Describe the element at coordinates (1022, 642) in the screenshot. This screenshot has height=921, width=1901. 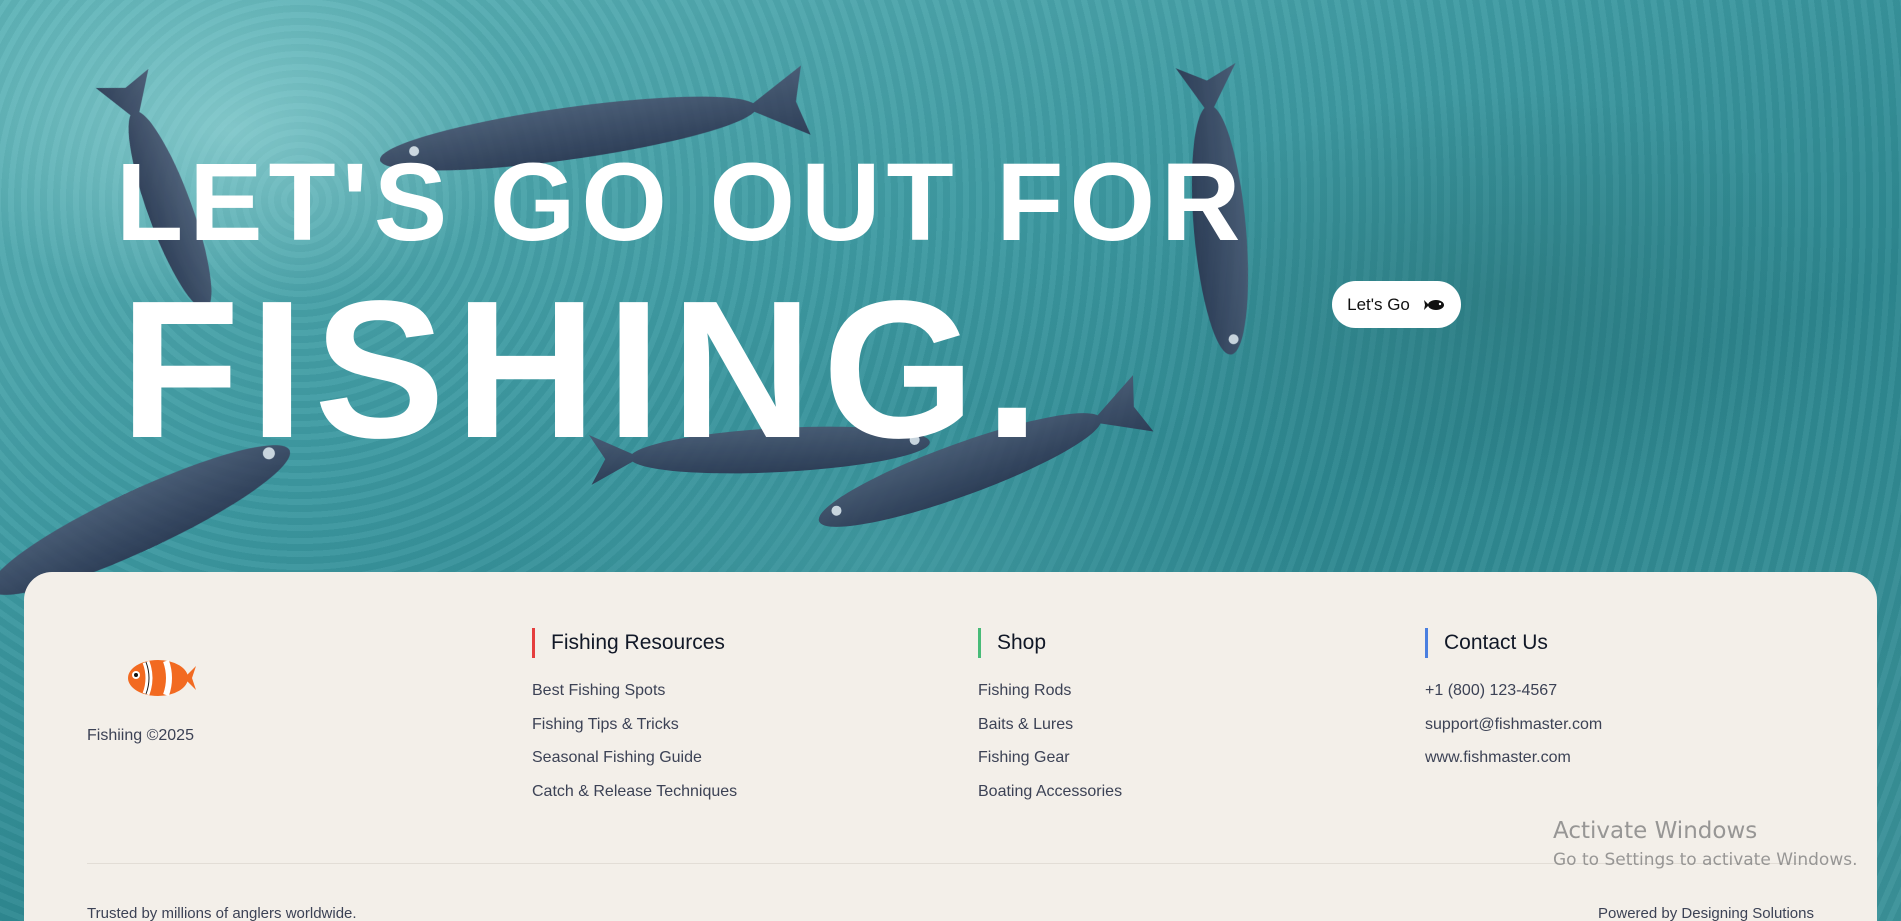
I see `heading-label: Shop` at that location.